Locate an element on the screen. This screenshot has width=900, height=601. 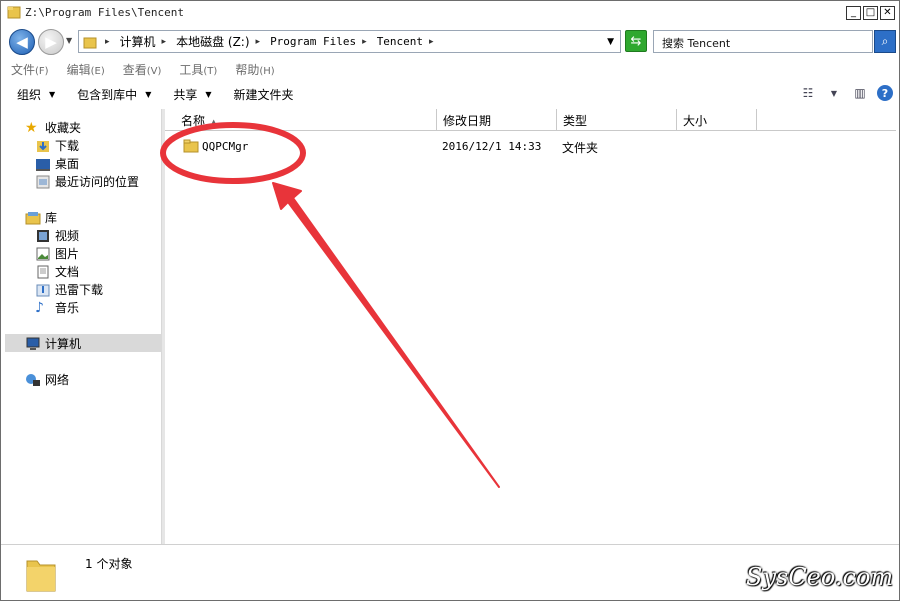
column-header-size: 大小 is located at coordinates (717, 120).